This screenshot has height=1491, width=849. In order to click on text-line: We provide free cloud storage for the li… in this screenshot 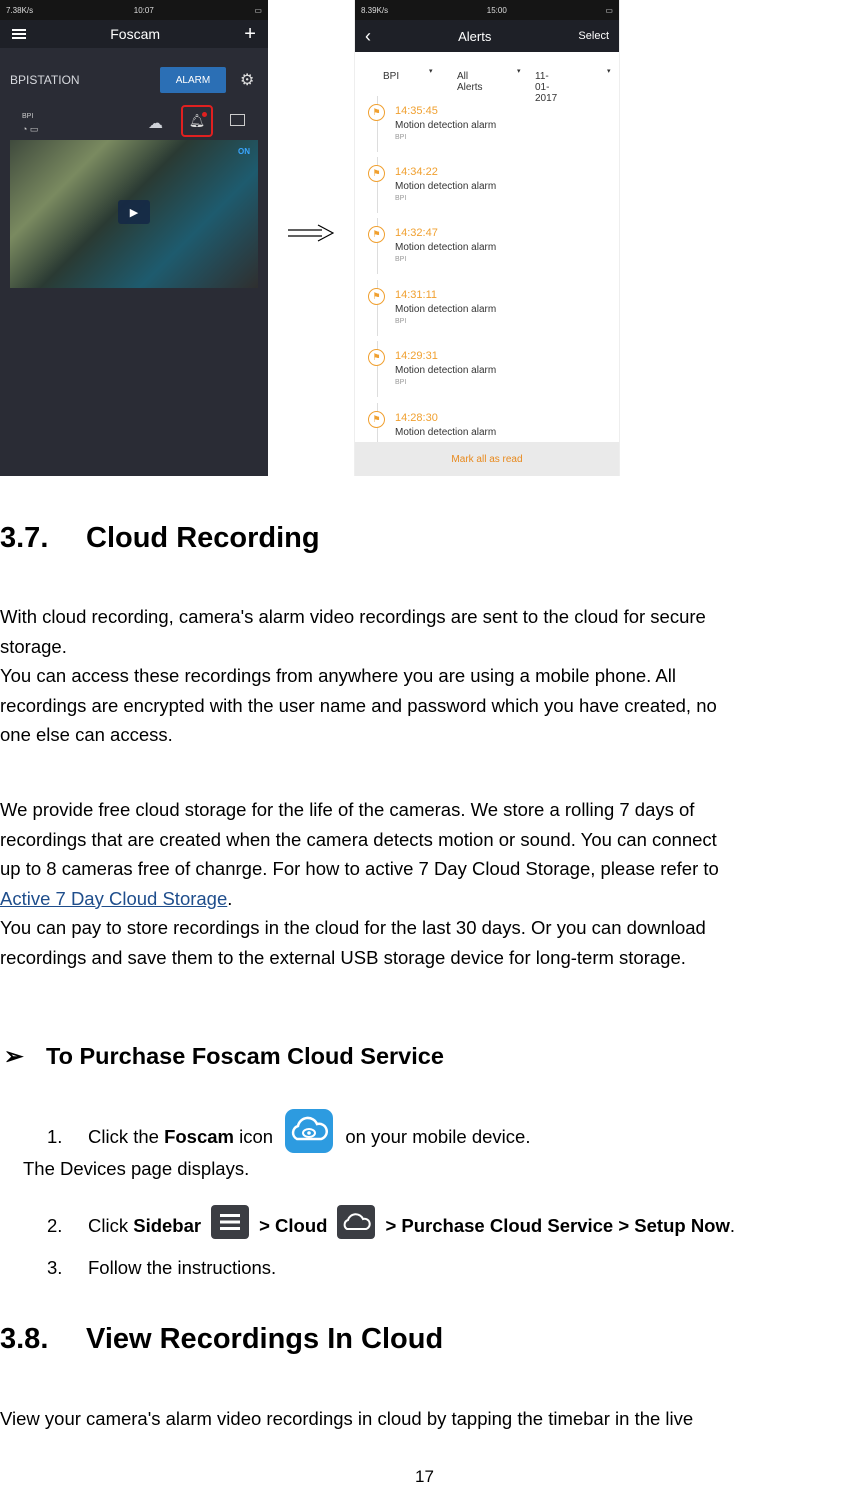, I will do `click(347, 809)`.